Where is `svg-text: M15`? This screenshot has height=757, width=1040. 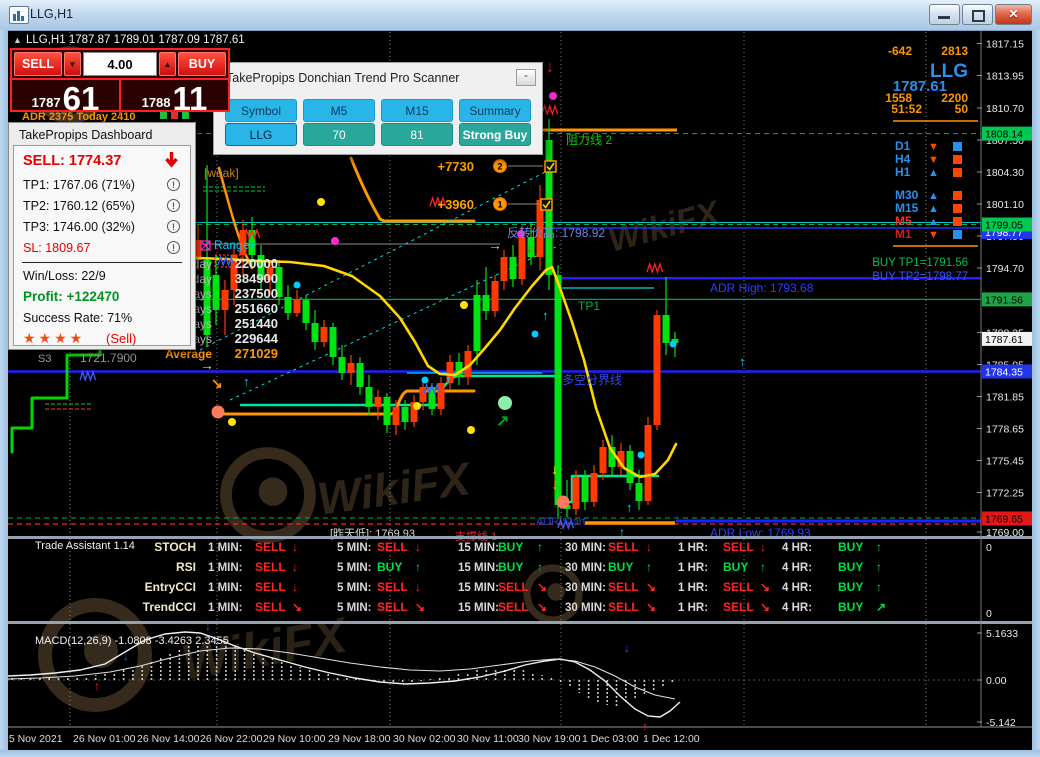
svg-text: M15 is located at coordinates (907, 208).